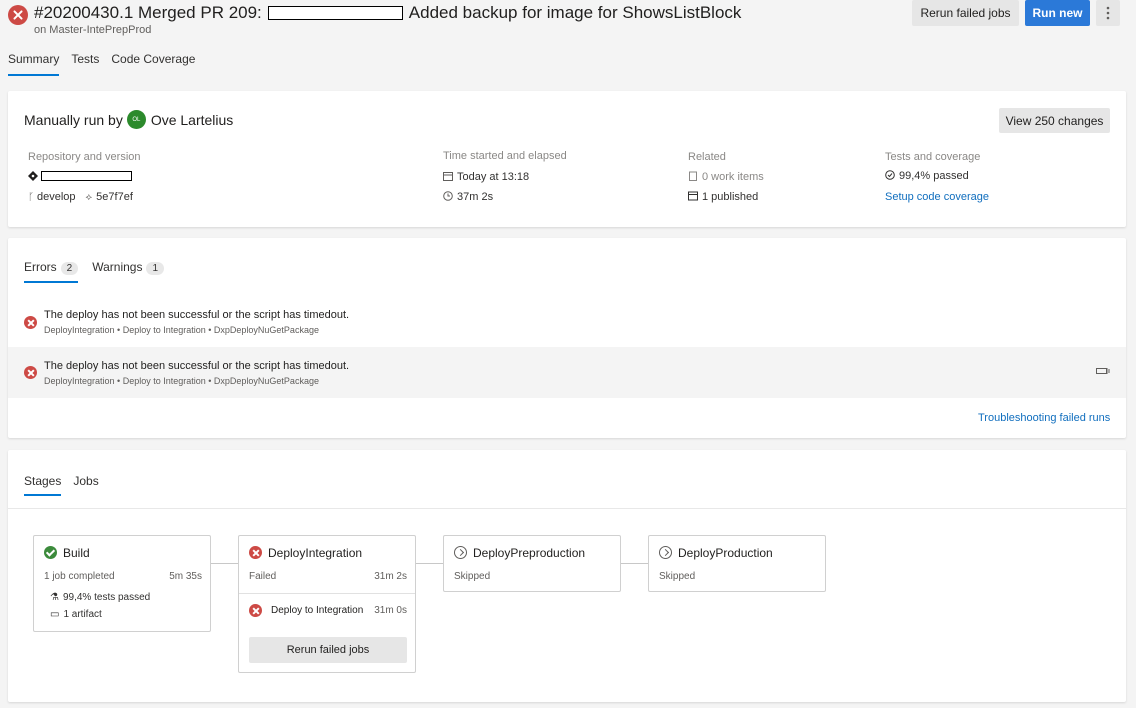 This screenshot has height=708, width=1136. I want to click on setup-code-coverage-link: Setup code coverage, so click(937, 197).